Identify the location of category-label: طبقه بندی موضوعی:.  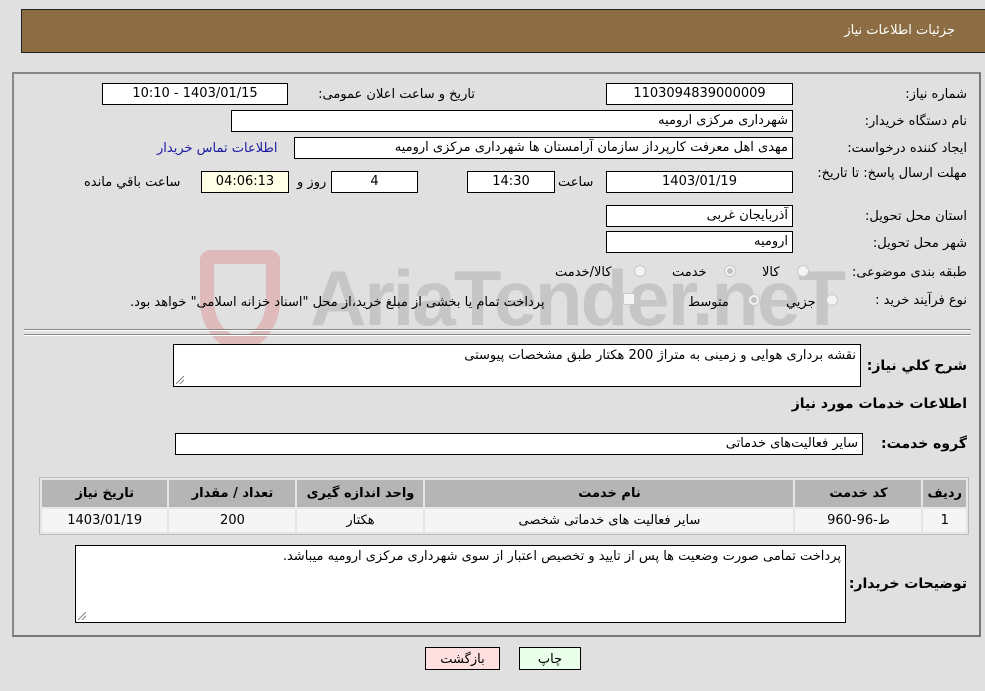
(909, 272).